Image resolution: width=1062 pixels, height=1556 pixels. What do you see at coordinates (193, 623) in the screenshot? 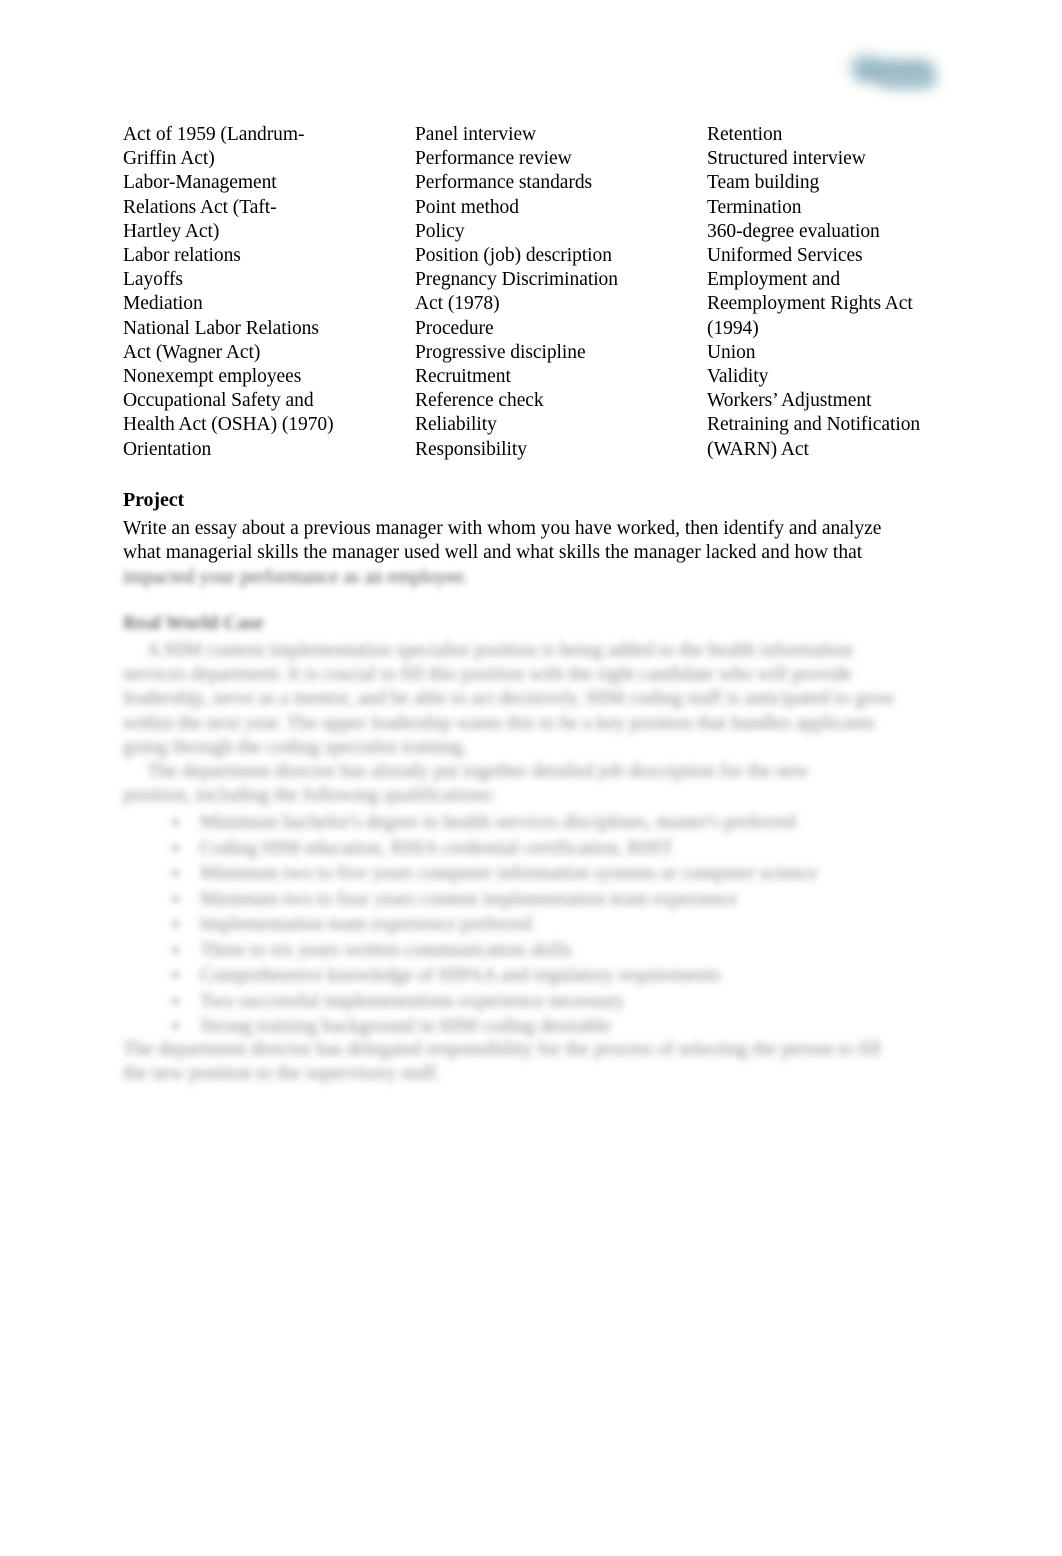
I see `case-section-heading: Real World Case` at bounding box center [193, 623].